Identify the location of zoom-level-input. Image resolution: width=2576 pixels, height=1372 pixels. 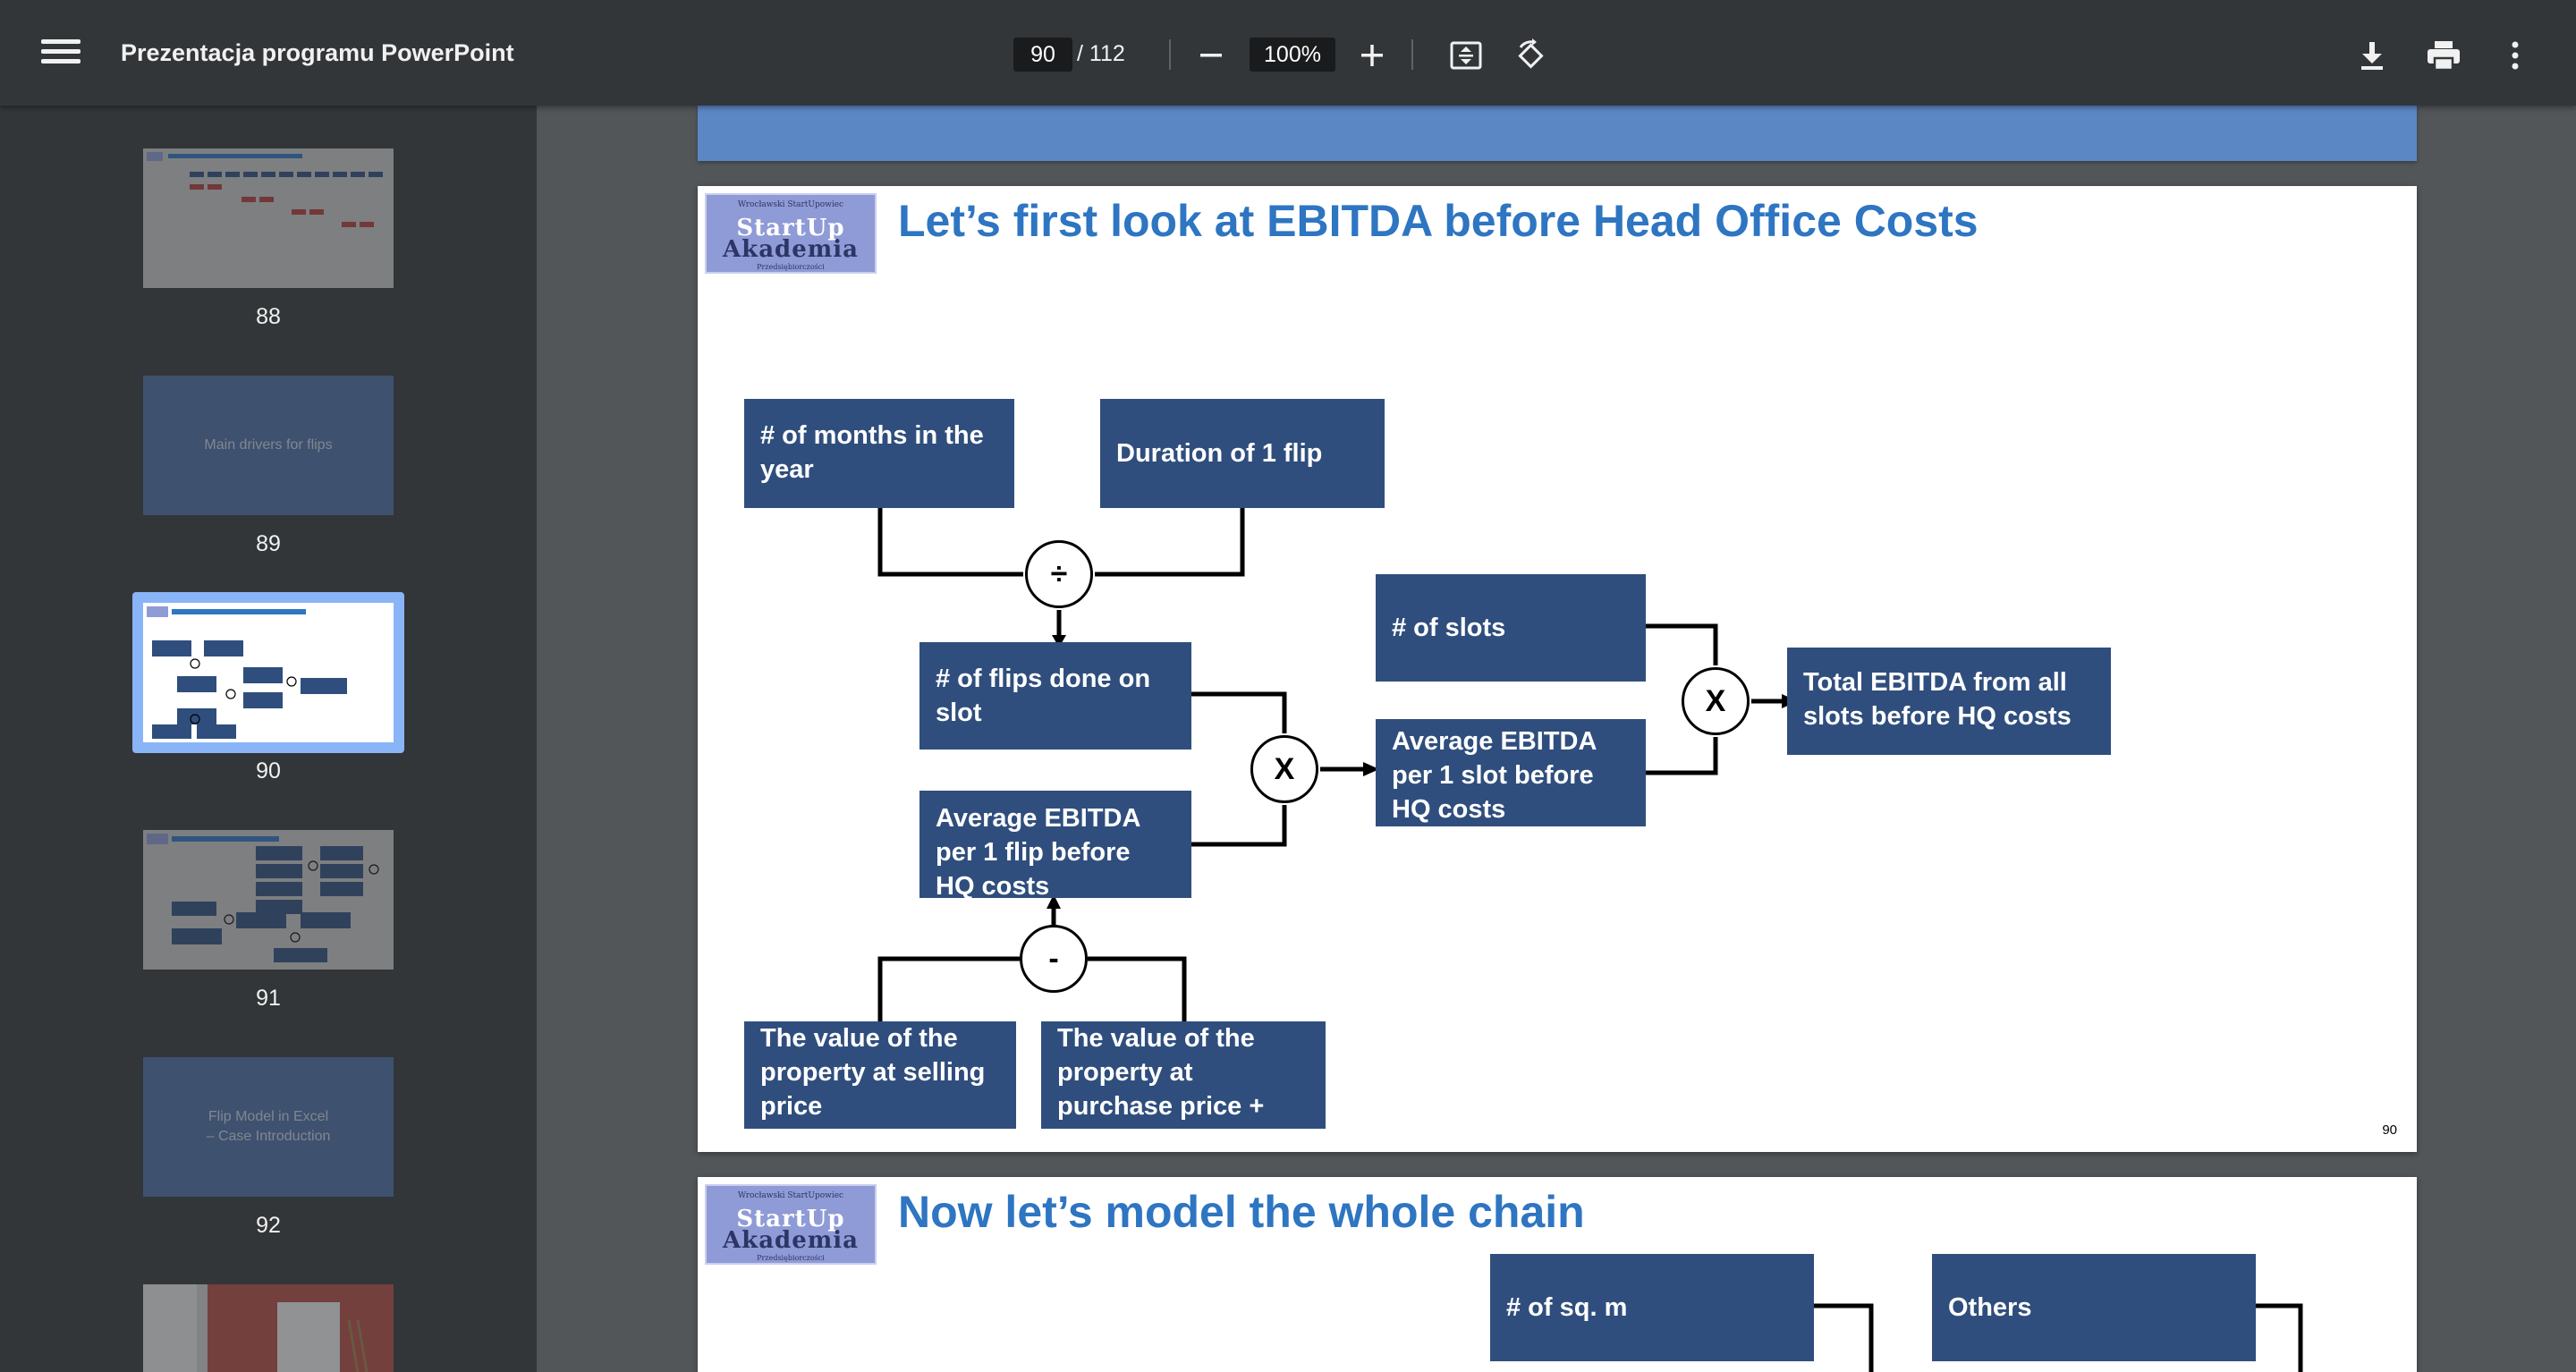
(1292, 55).